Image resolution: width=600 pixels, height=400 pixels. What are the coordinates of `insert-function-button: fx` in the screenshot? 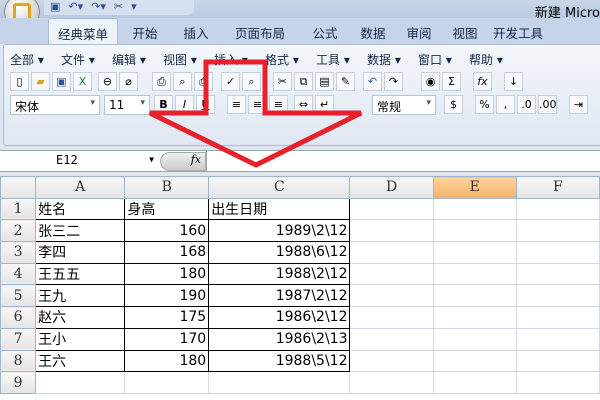 It's located at (183, 161).